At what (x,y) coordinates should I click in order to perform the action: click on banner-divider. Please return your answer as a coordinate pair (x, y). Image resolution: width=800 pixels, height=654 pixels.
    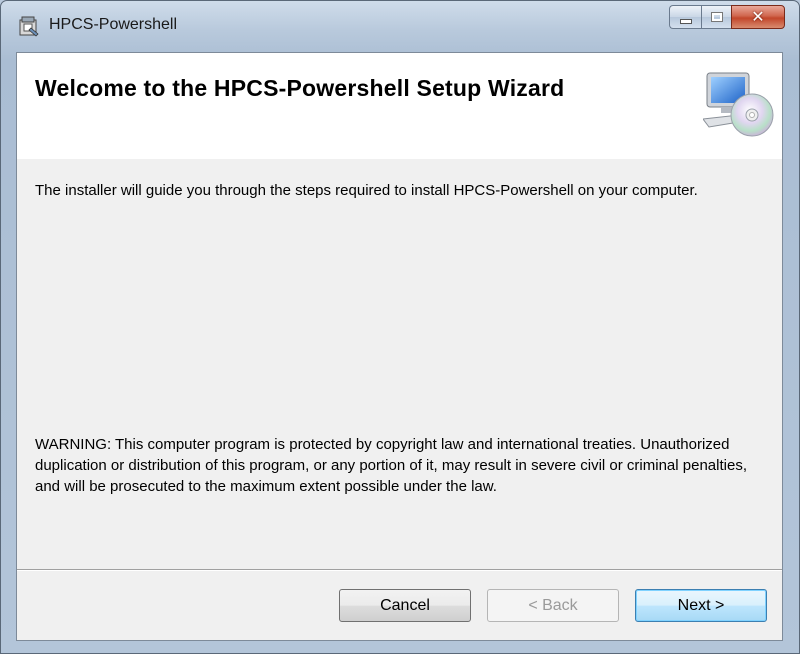
    Looking at the image, I should click on (399, 158).